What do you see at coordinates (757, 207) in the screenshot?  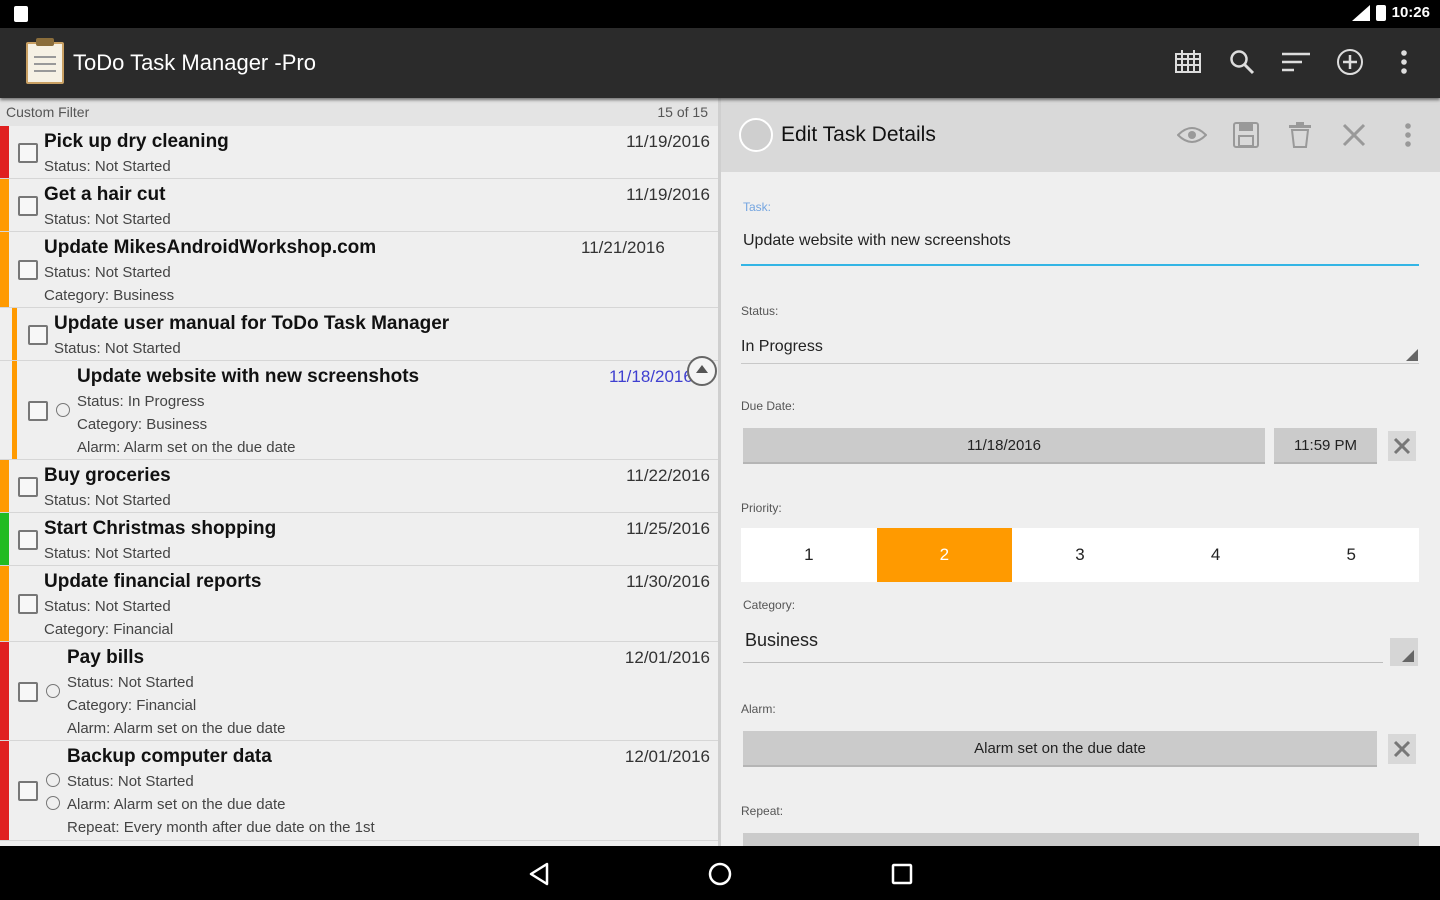 I see `task-field-label: Task:` at bounding box center [757, 207].